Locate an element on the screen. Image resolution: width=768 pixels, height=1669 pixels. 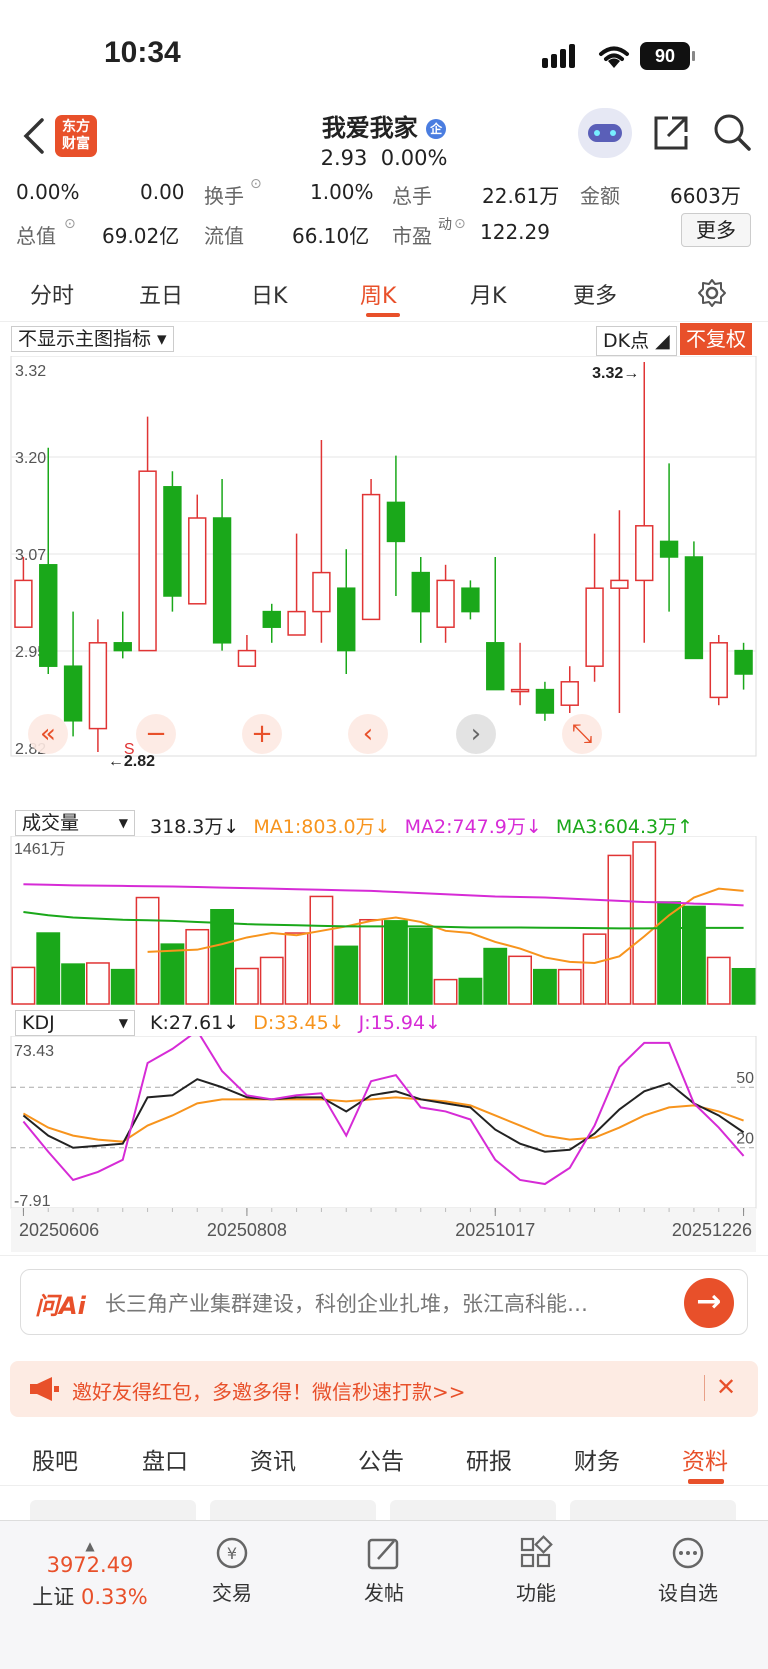
chevron-left-icon-glyph: ‹ is located at coordinates (368, 734).